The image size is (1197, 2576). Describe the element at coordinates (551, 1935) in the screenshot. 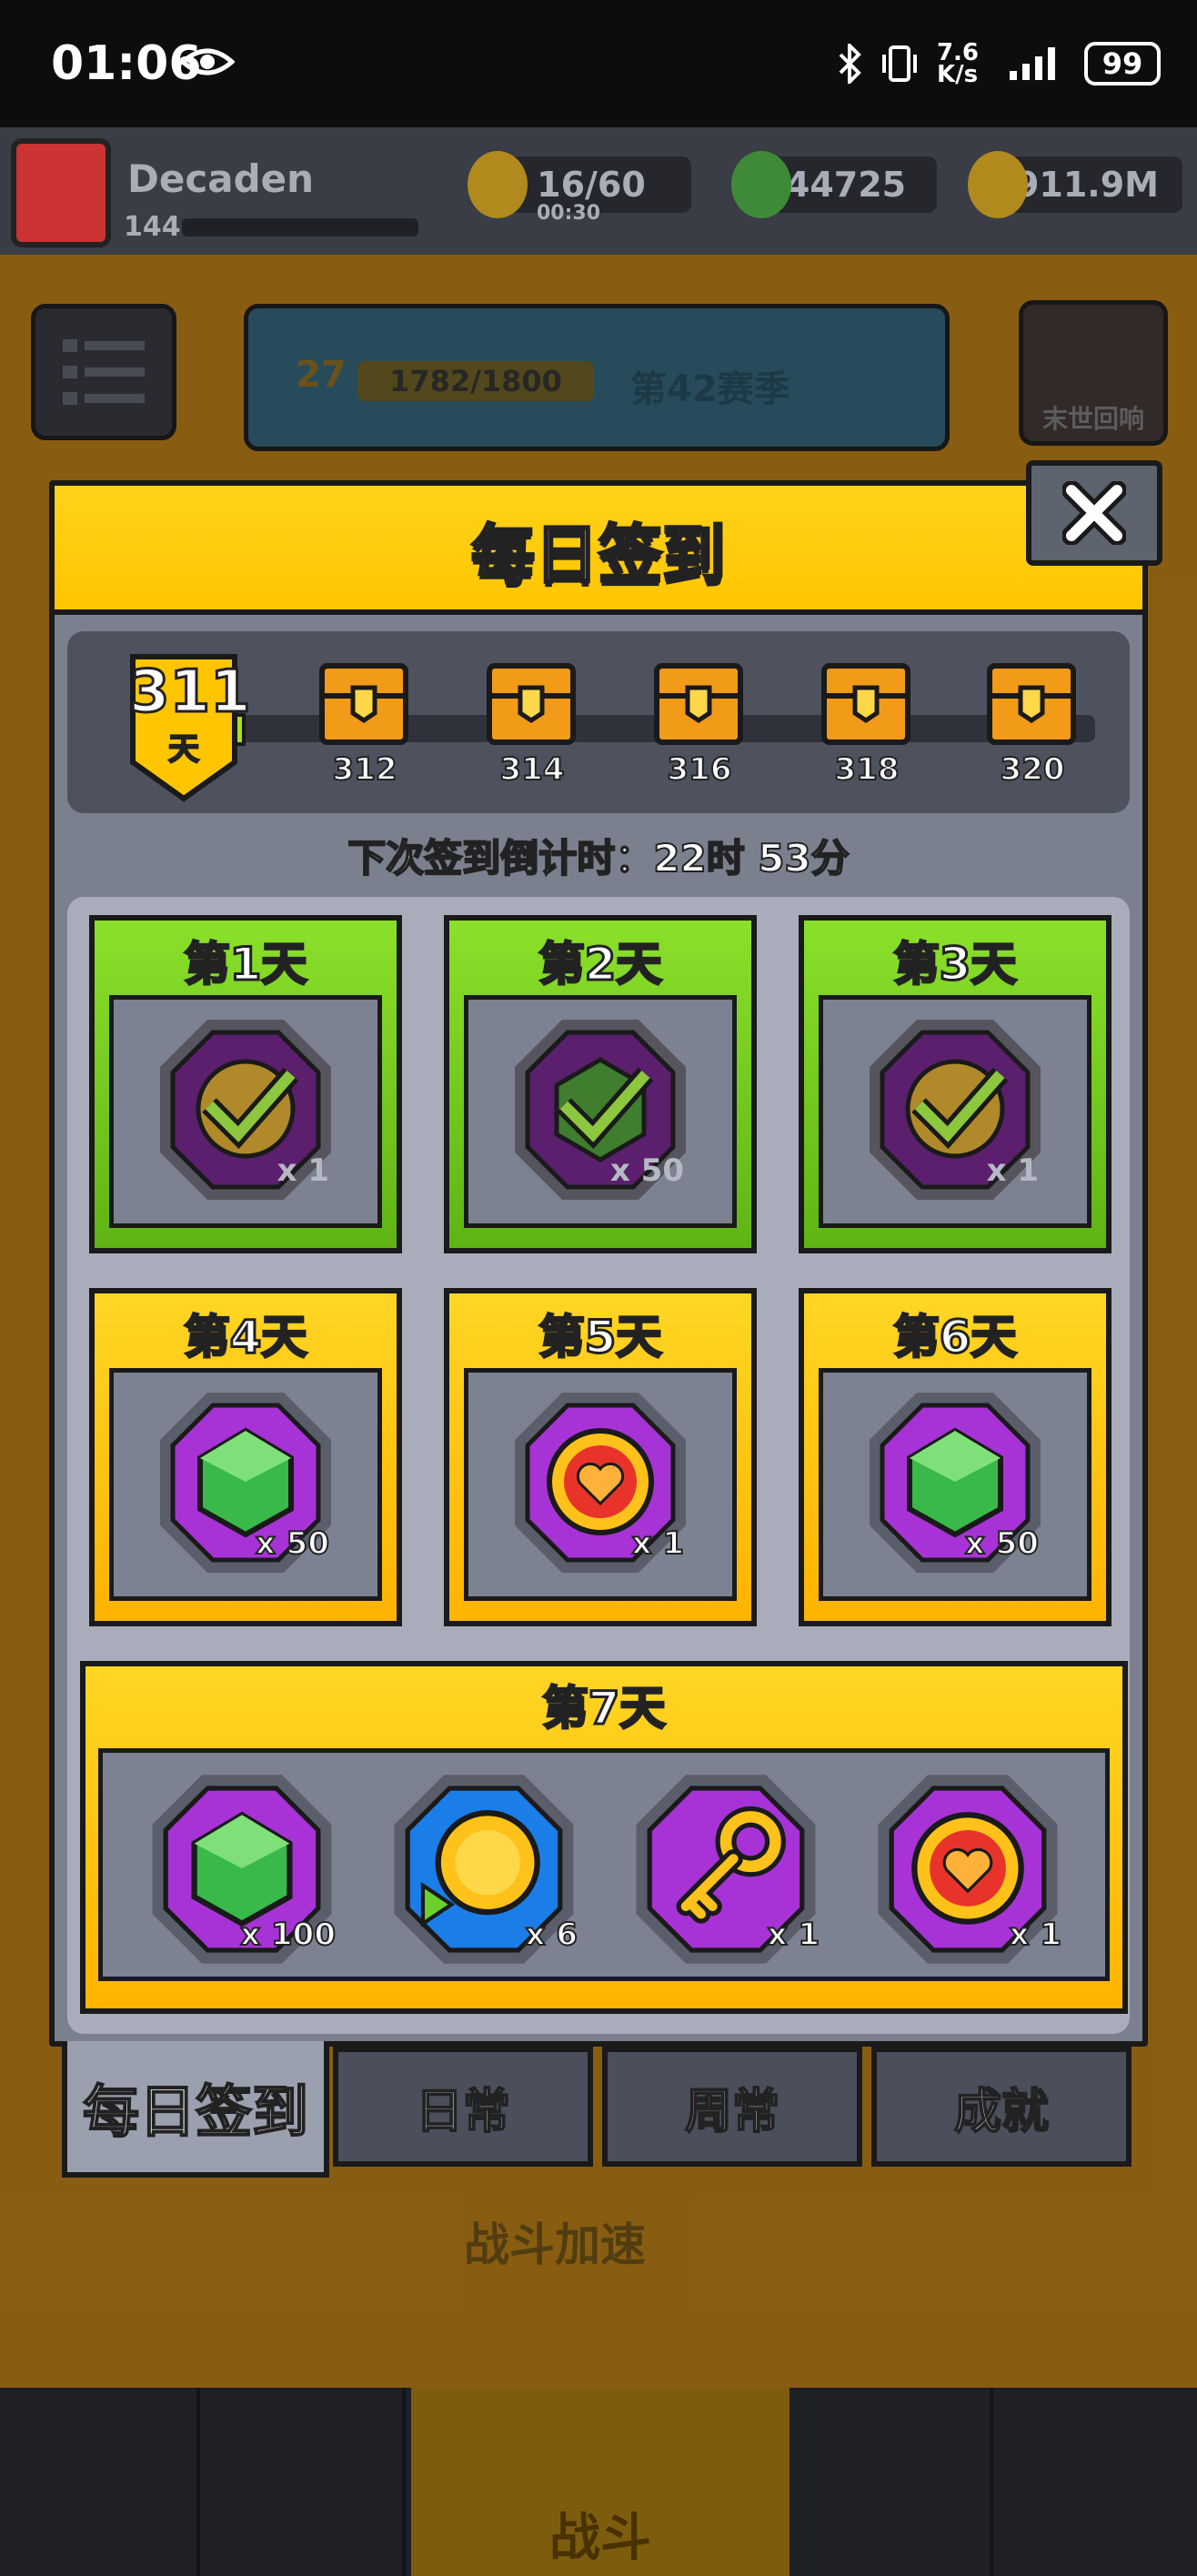

I see `reward-qty: x 6` at that location.